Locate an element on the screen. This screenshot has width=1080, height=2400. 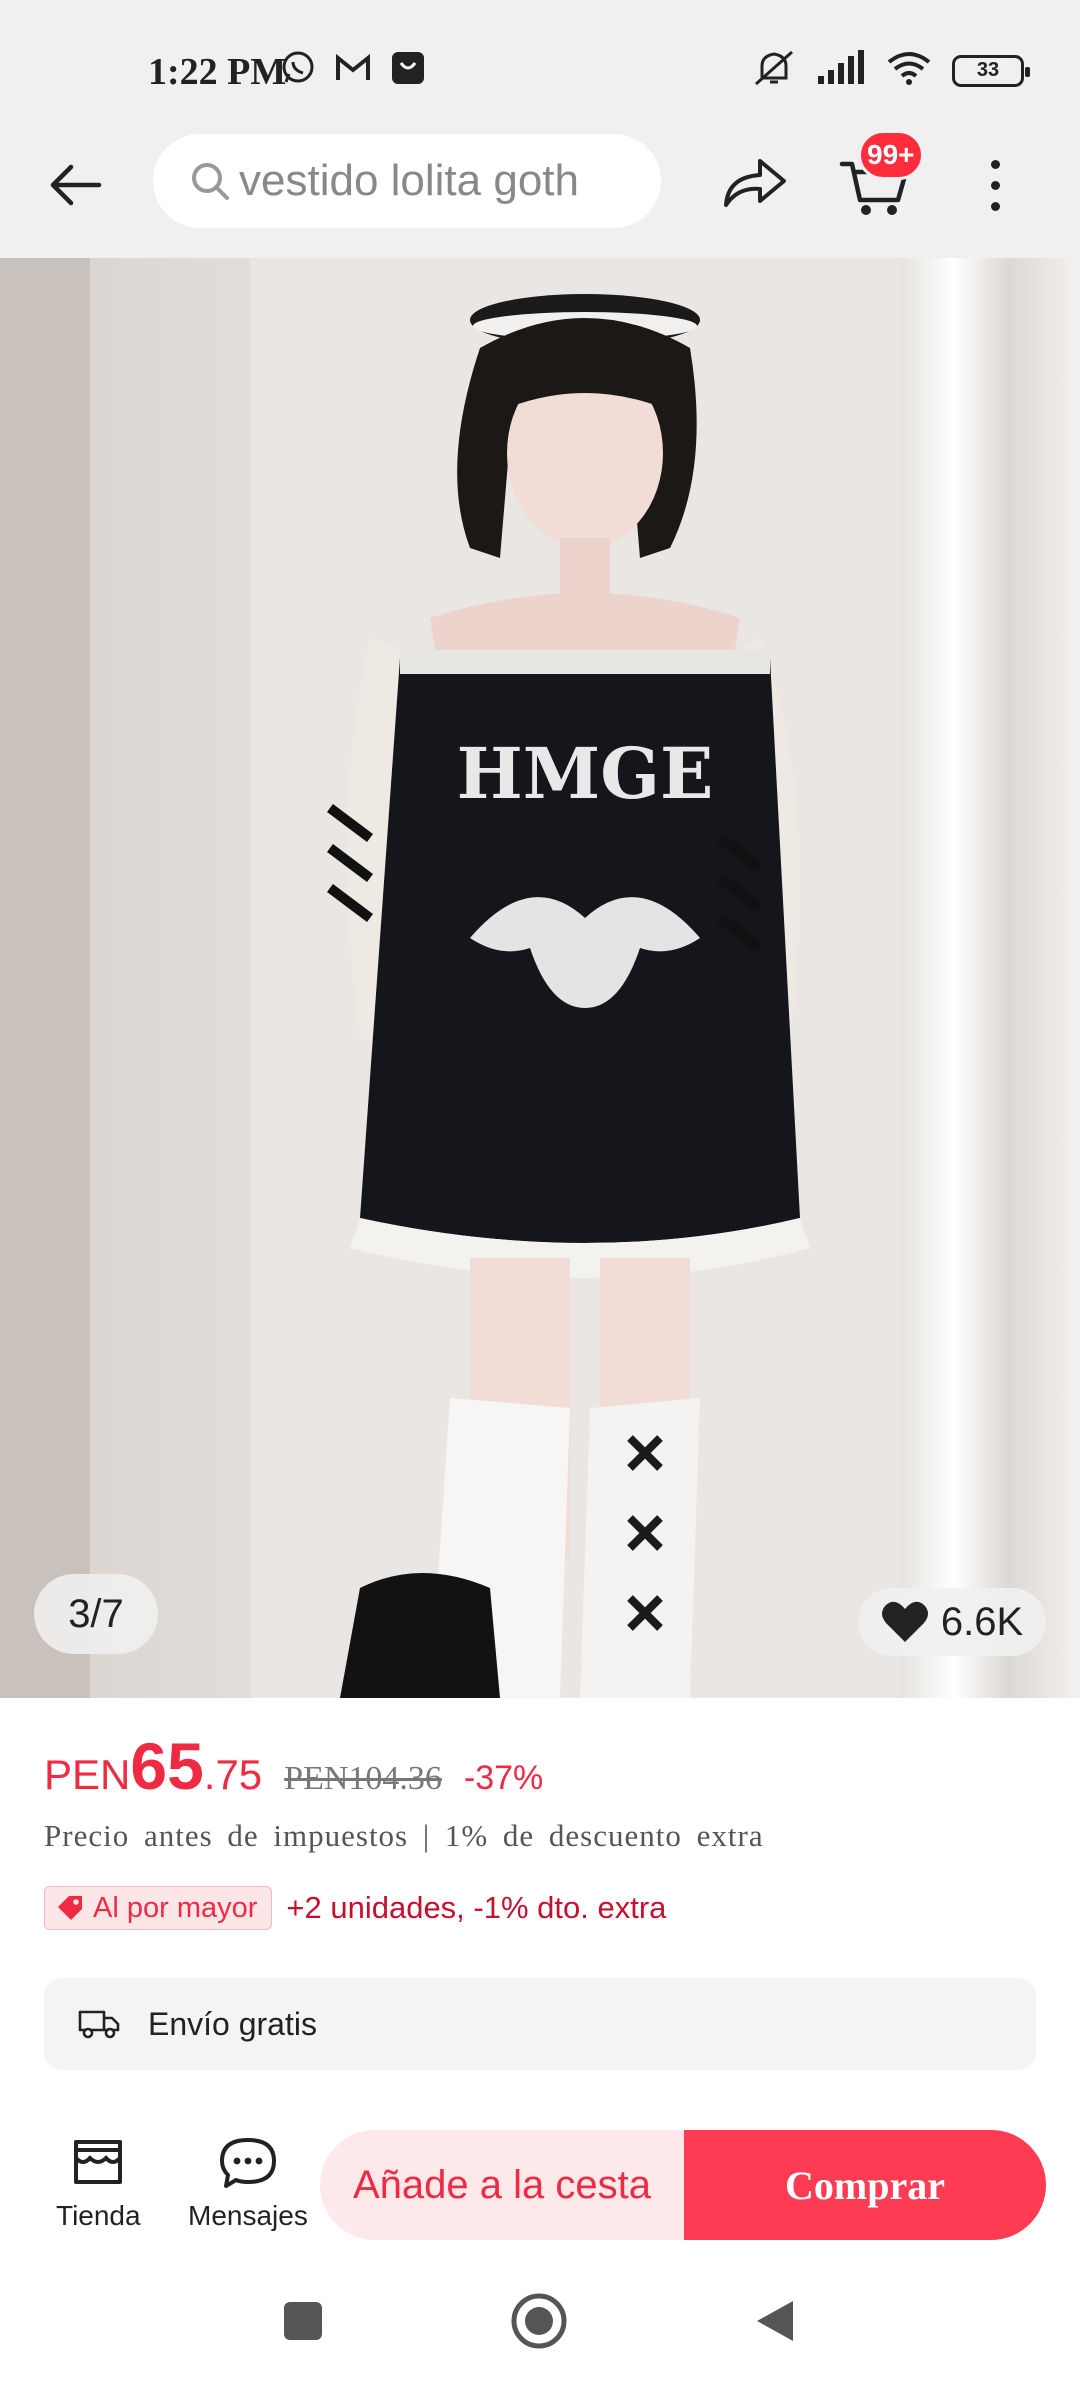
status-bar: 1:22 PM 33 is located at coordinates (540, 65).